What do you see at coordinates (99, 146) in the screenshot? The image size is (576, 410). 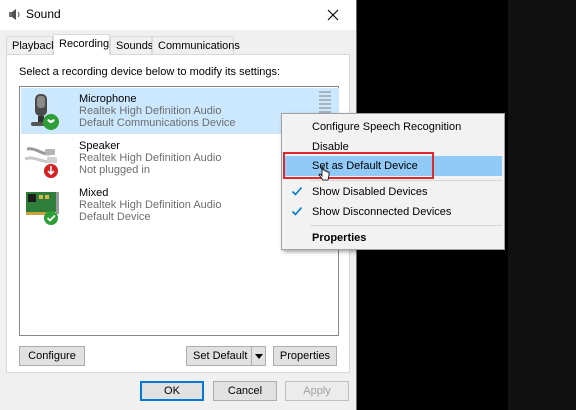 I see `device-name: Speaker` at bounding box center [99, 146].